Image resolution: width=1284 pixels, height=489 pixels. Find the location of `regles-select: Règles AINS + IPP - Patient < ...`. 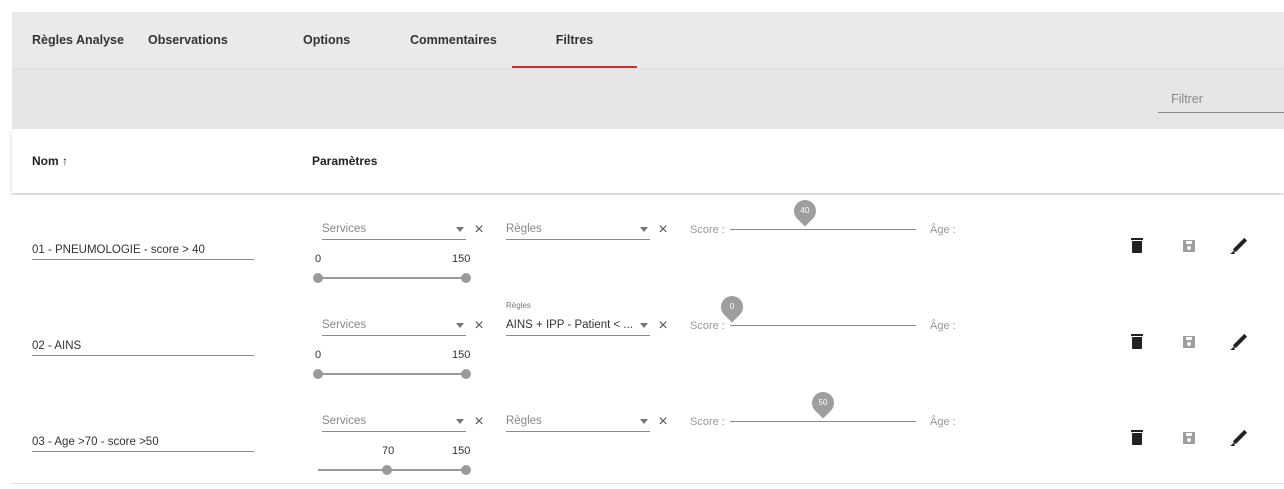

regles-select: Règles AINS + IPP - Patient < ... is located at coordinates (578, 318).